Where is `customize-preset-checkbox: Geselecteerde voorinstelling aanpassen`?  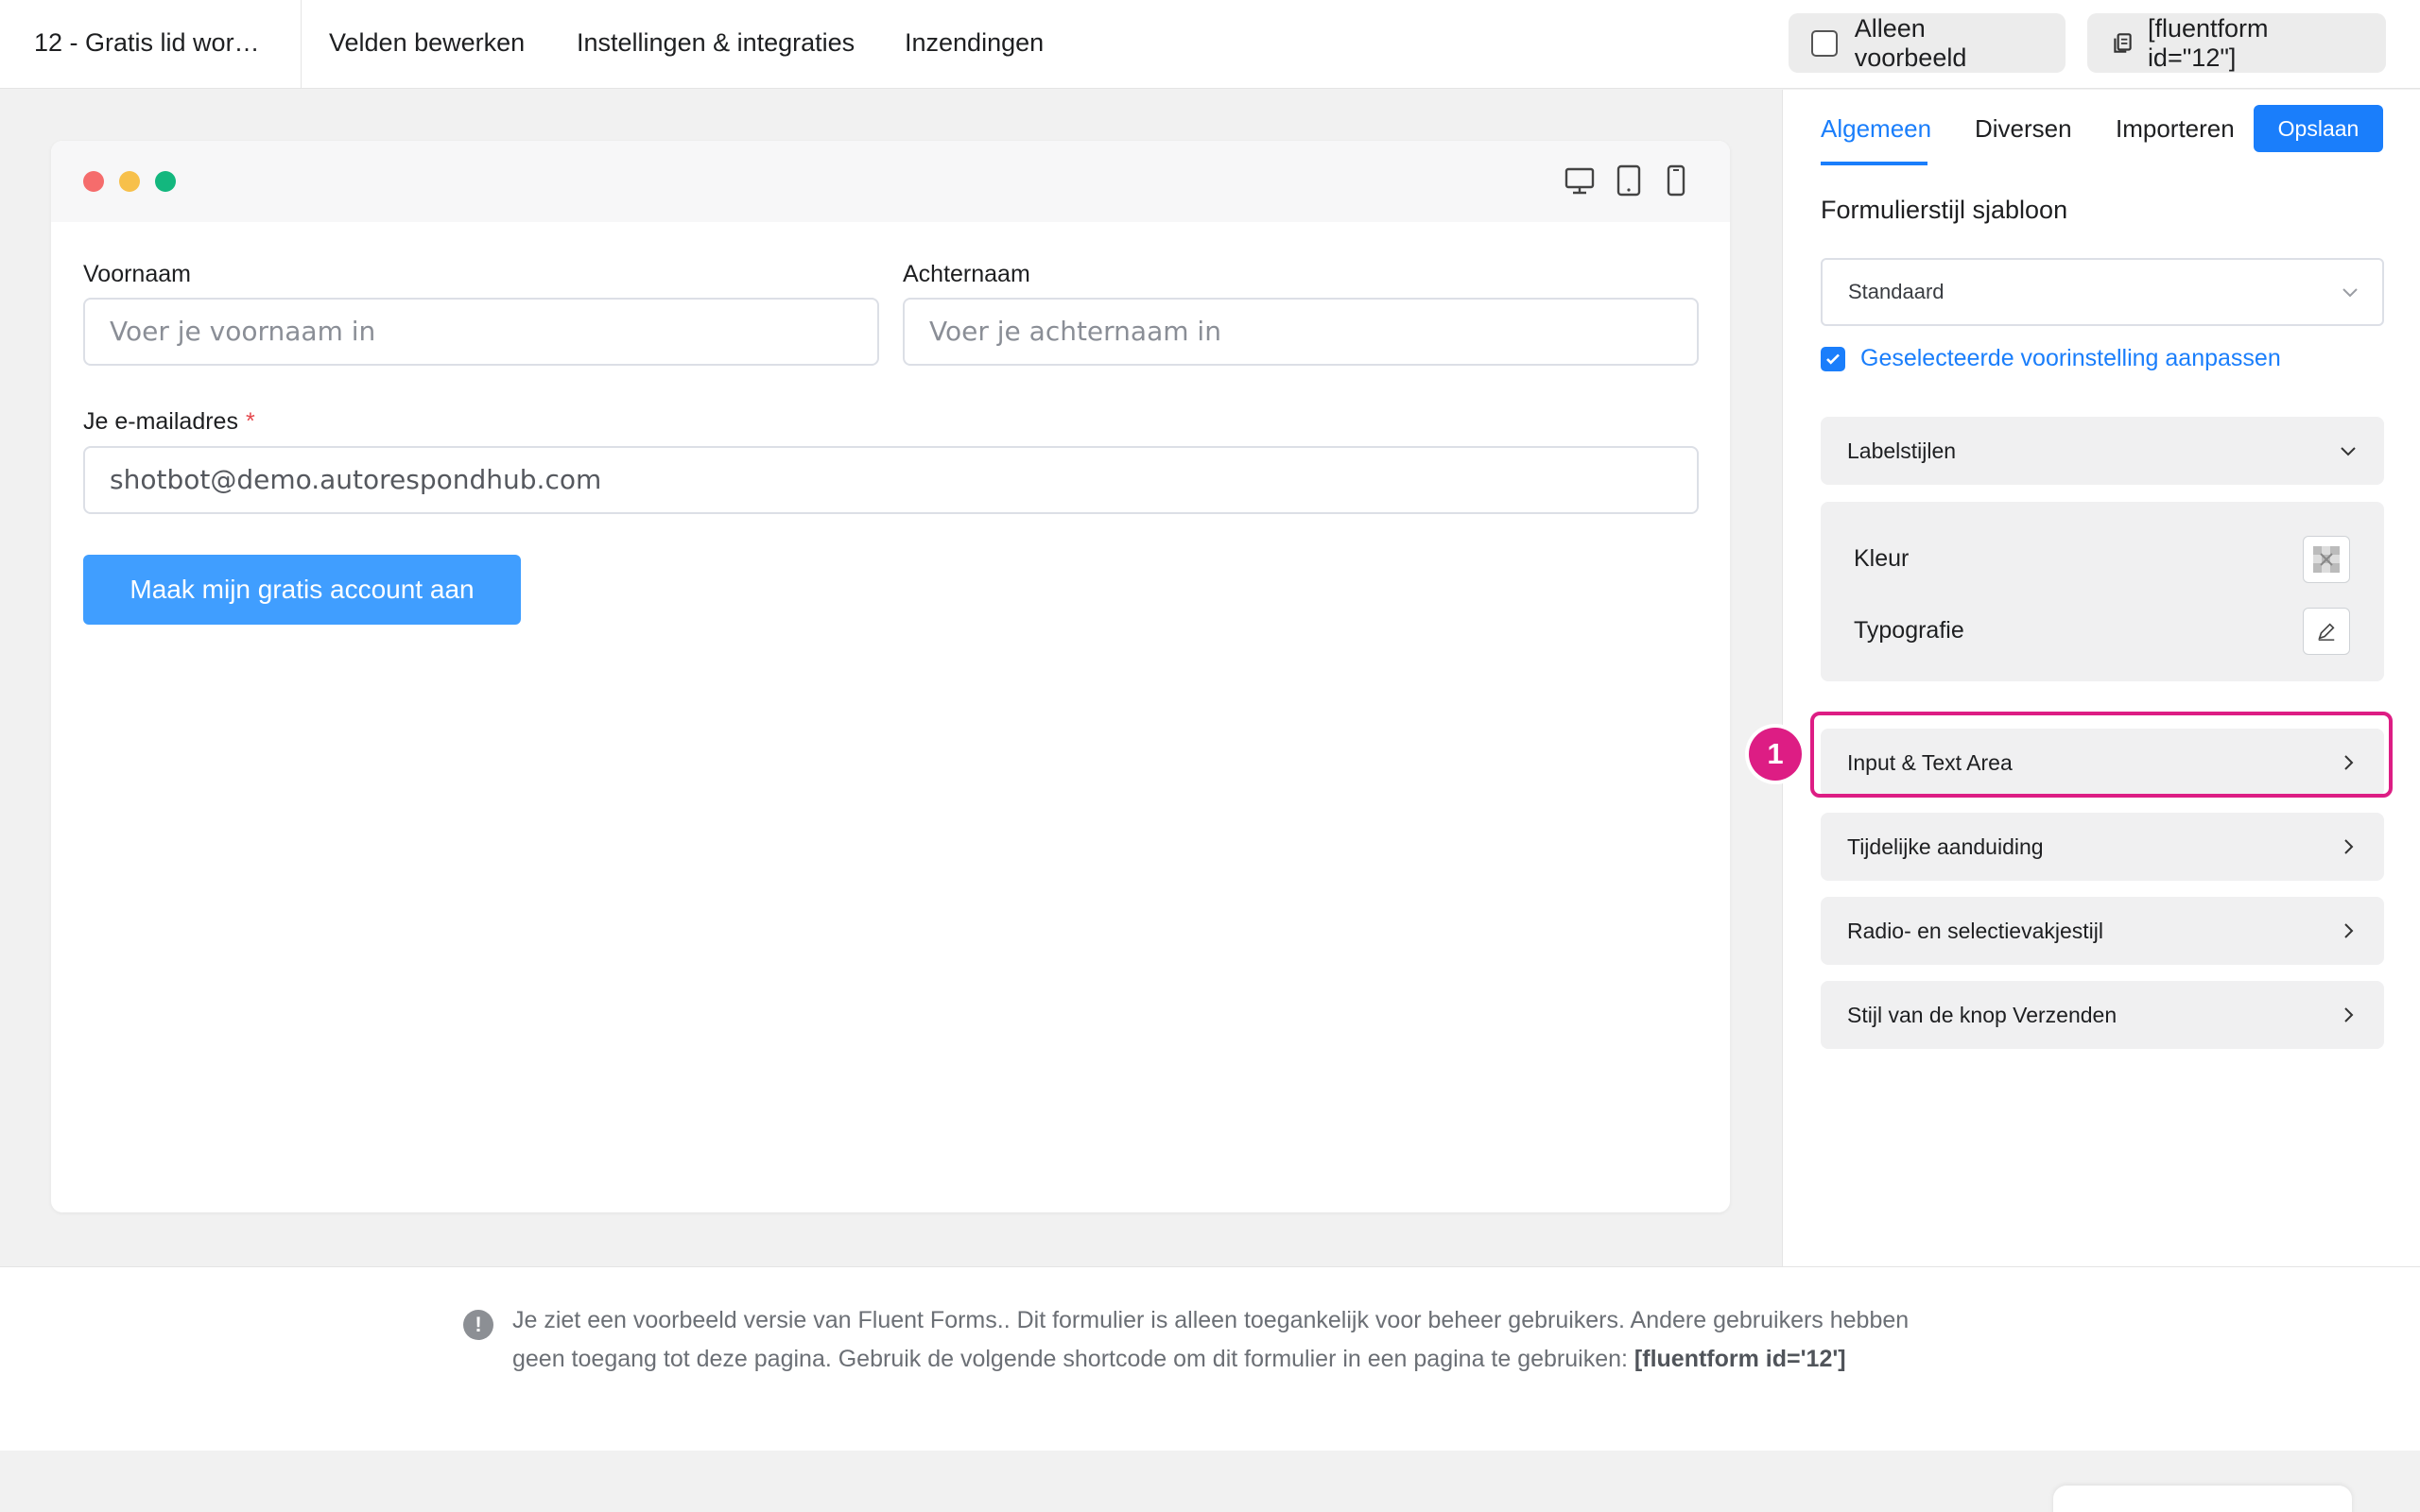
customize-preset-checkbox: Geselecteerde voorinstelling aanpassen is located at coordinates (2051, 358).